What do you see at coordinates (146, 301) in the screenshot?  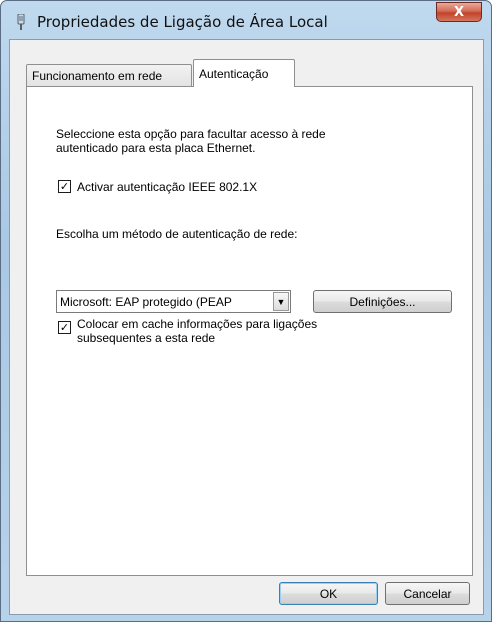 I see `auth-method-value: Microsoft: EAP protegido (PEAP` at bounding box center [146, 301].